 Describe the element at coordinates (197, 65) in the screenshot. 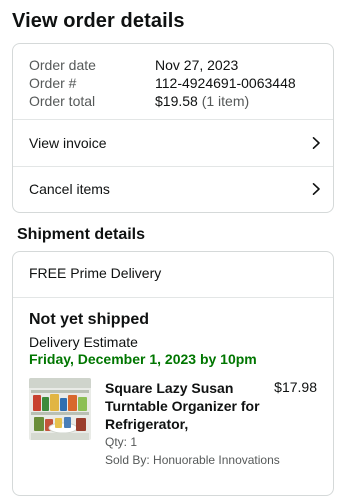

I see `order-date-value: Nov 27, 2023` at that location.